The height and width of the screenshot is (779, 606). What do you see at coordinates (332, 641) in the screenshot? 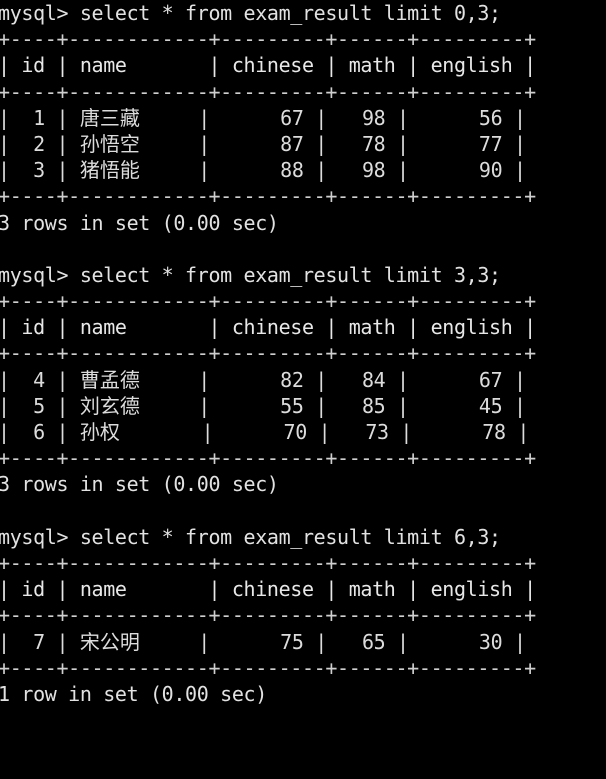
I see `row-score-cells: | 75 | 65 | 30 |` at bounding box center [332, 641].